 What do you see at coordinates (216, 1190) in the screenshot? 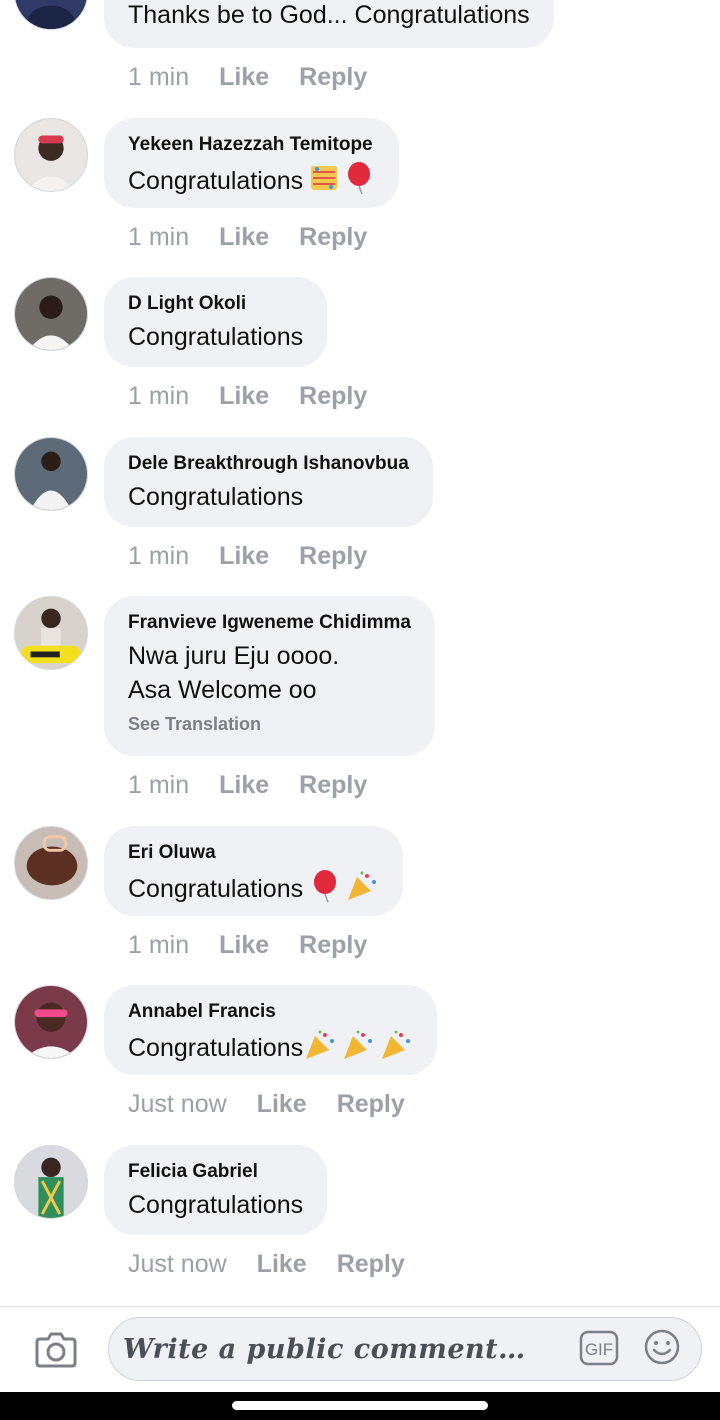
I see `comment-bubble: Felicia Gabriel Congratulations` at bounding box center [216, 1190].